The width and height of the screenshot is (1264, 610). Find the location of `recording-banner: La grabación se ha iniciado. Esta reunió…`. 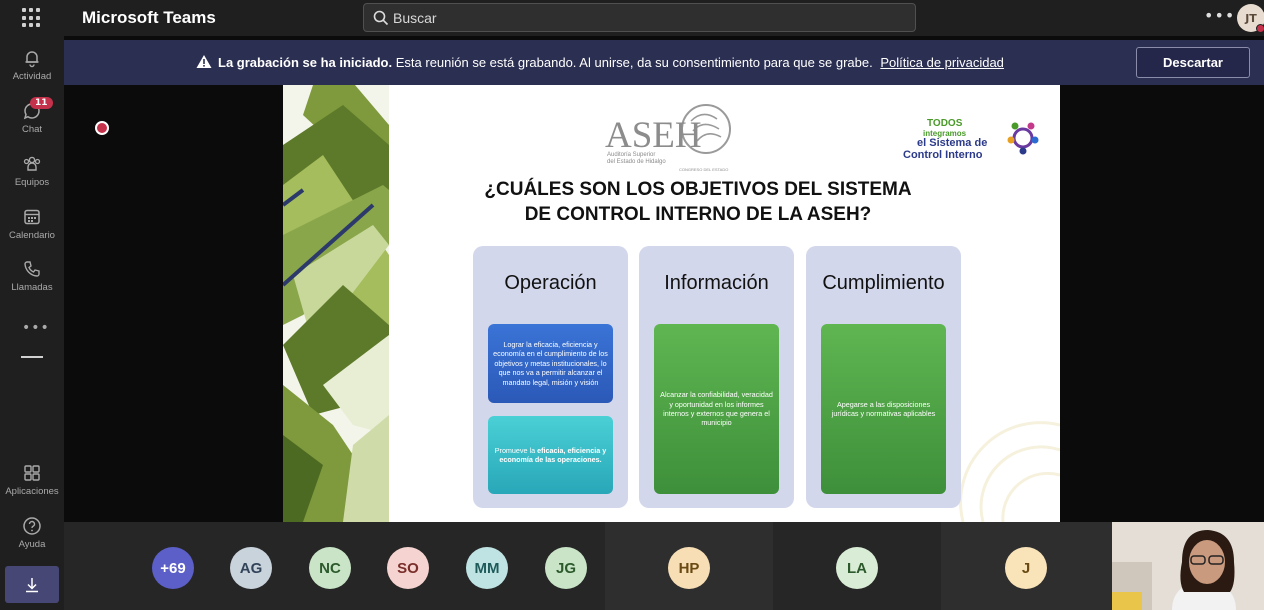

recording-banner: La grabación se ha iniciado. Esta reunió… is located at coordinates (664, 62).